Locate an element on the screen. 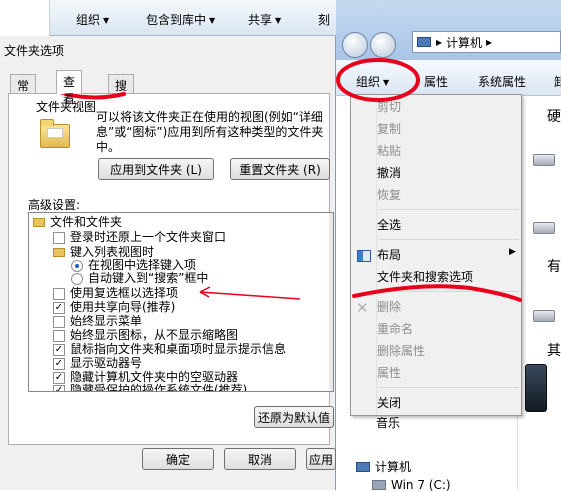 The width and height of the screenshot is (561, 492). bg-include-library-menu: 包含到库中 ▼ is located at coordinates (180, 19).